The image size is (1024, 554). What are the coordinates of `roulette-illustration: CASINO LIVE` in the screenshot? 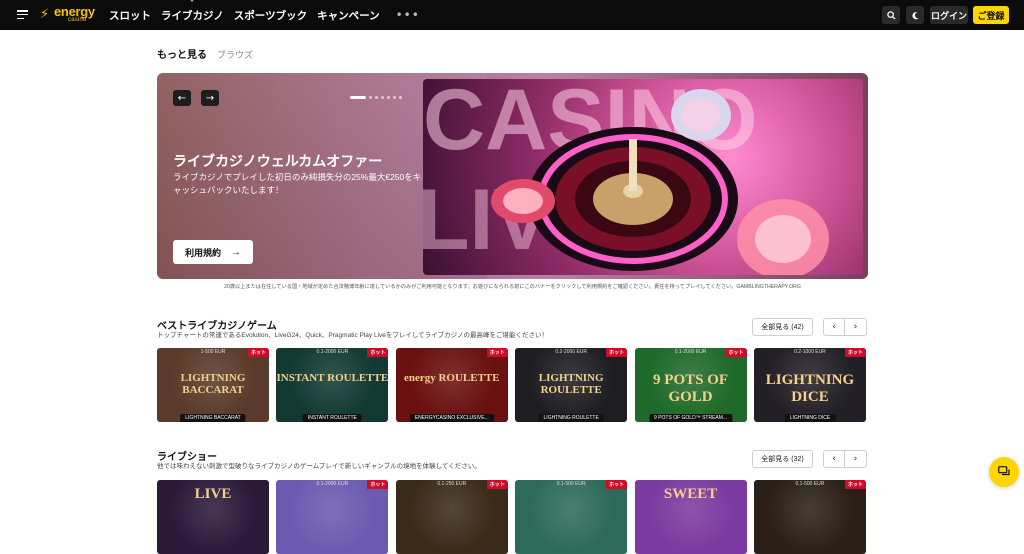 It's located at (626, 177).